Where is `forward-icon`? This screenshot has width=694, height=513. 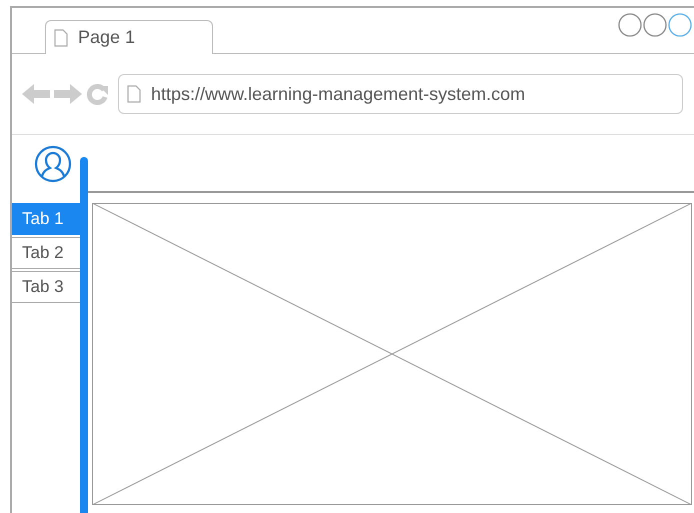 forward-icon is located at coordinates (68, 94).